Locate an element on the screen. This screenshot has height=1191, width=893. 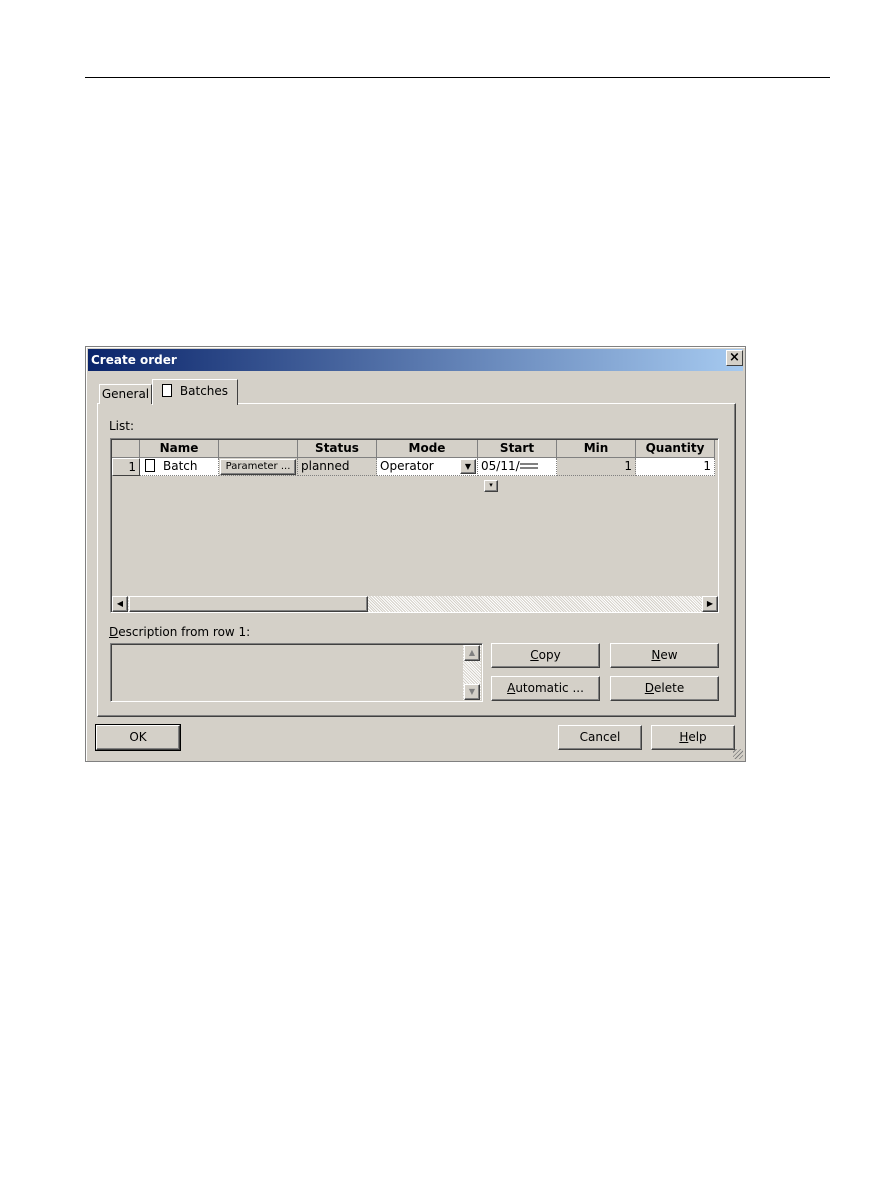
column-header-min: Min is located at coordinates (596, 449).